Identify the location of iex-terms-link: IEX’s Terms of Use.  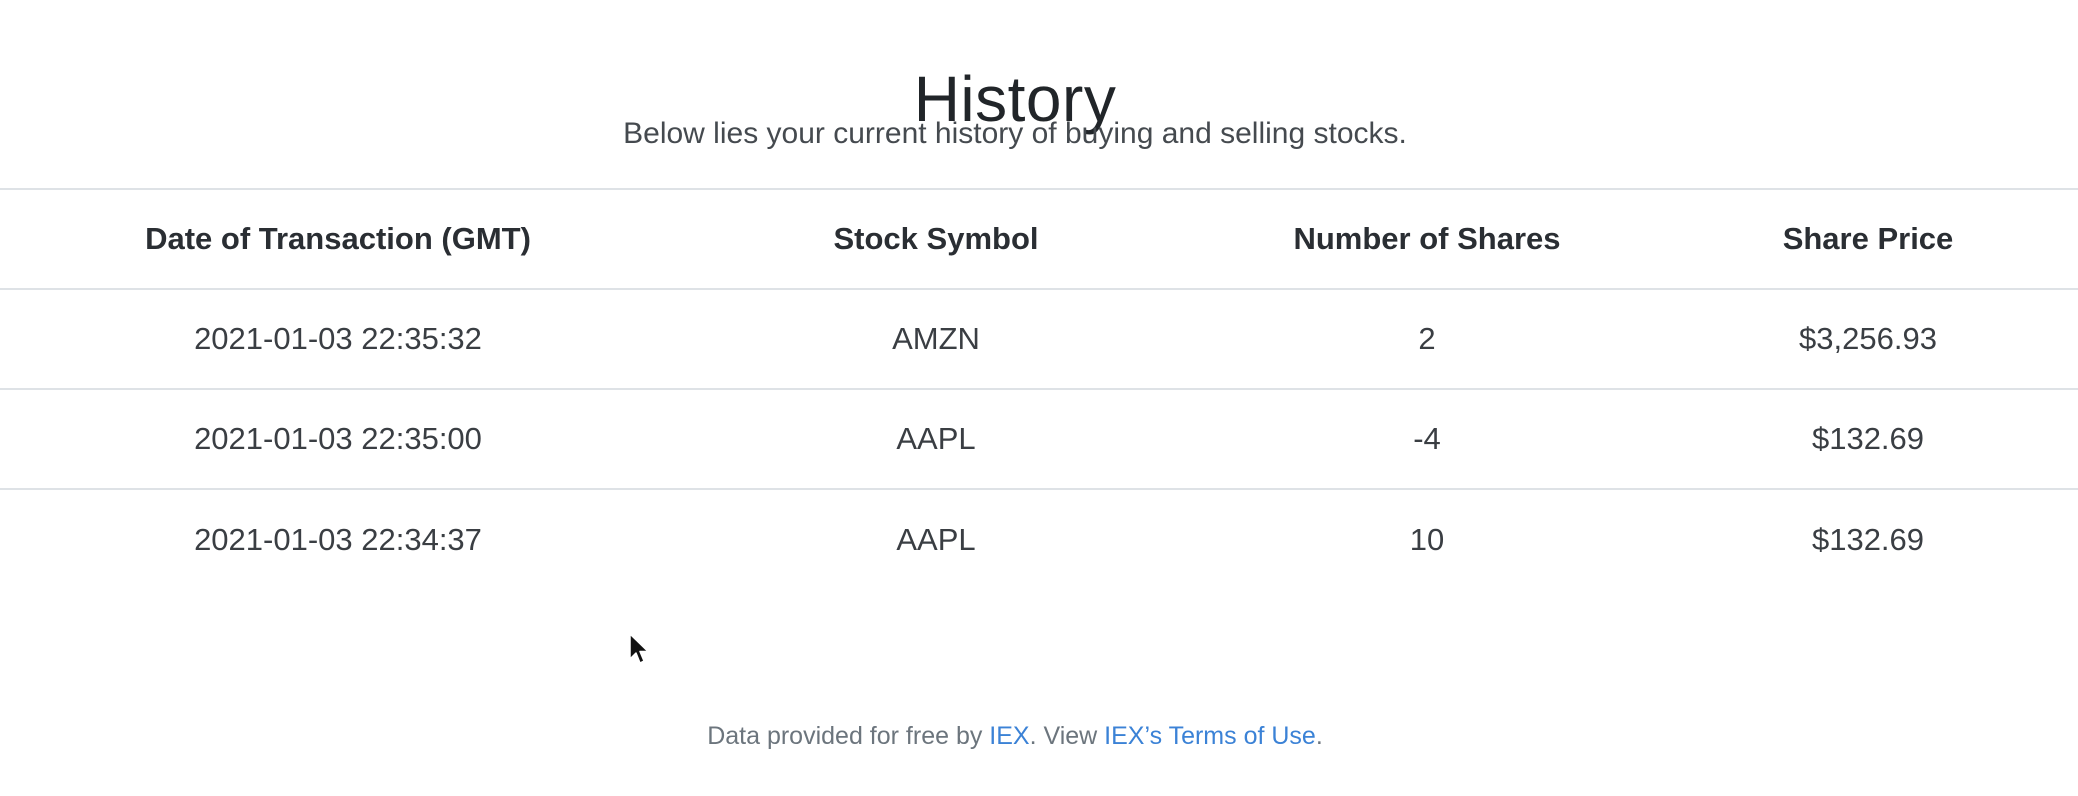
(1210, 736).